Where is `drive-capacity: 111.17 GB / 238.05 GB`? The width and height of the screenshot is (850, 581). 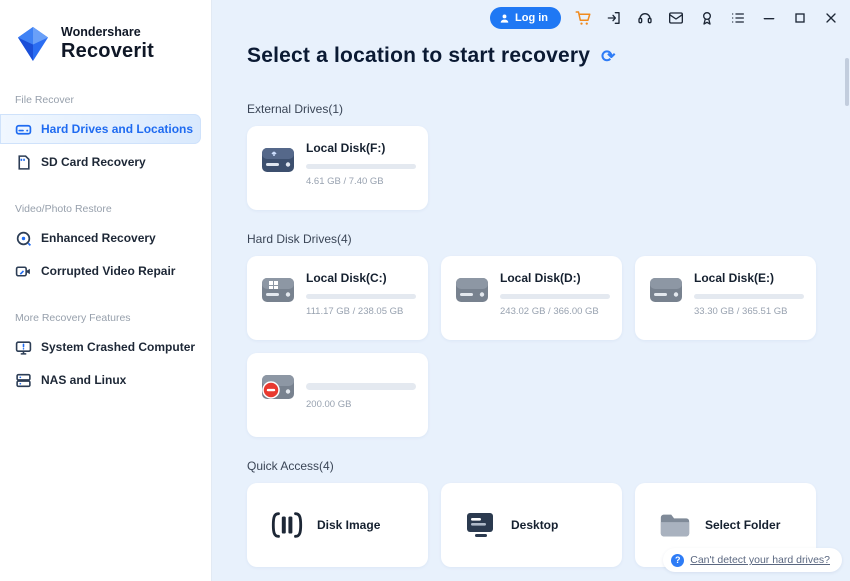
drive-capacity: 111.17 GB / 238.05 GB is located at coordinates (355, 311).